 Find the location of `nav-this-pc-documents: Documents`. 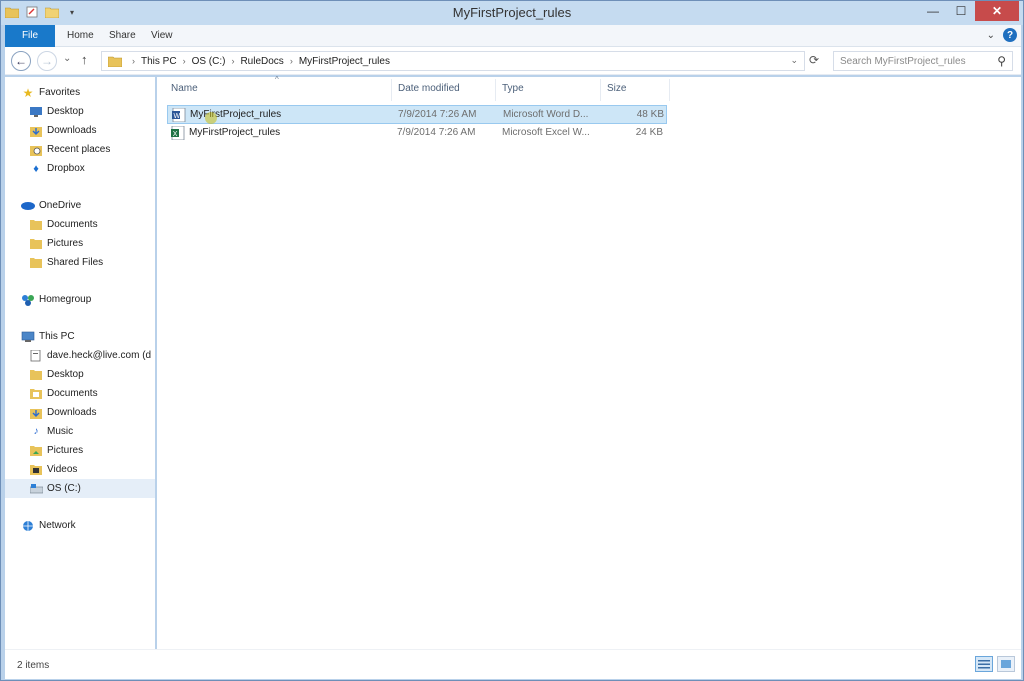

nav-this-pc-documents: Documents is located at coordinates (80, 393).